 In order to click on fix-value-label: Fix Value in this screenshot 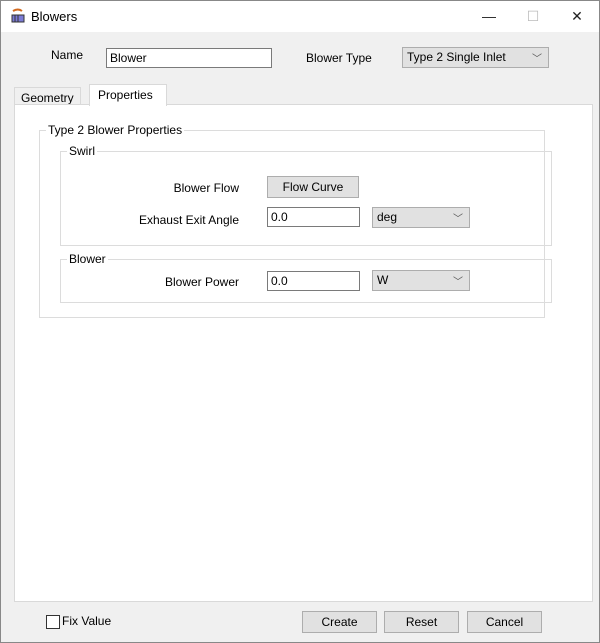, I will do `click(87, 621)`.